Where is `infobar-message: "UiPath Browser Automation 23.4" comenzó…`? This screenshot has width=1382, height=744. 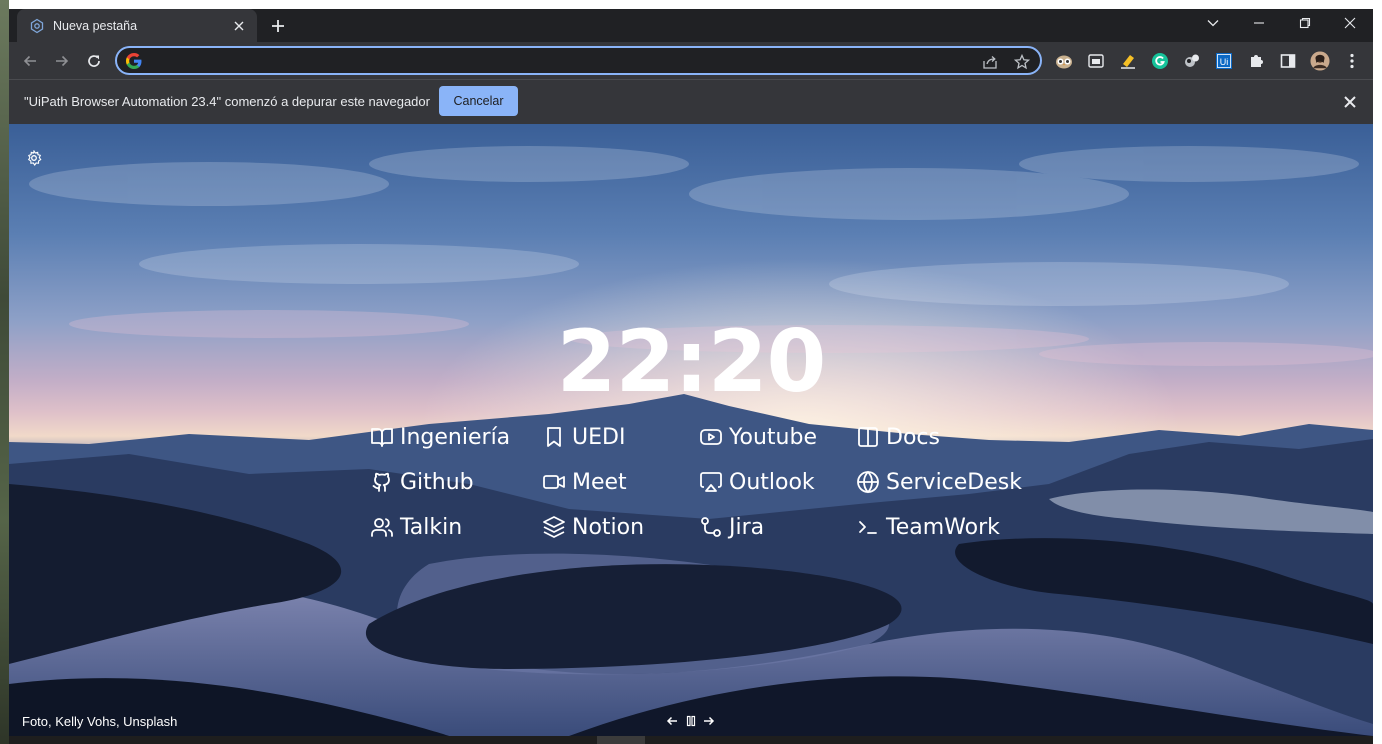 infobar-message: "UiPath Browser Automation 23.4" comenzó… is located at coordinates (227, 101).